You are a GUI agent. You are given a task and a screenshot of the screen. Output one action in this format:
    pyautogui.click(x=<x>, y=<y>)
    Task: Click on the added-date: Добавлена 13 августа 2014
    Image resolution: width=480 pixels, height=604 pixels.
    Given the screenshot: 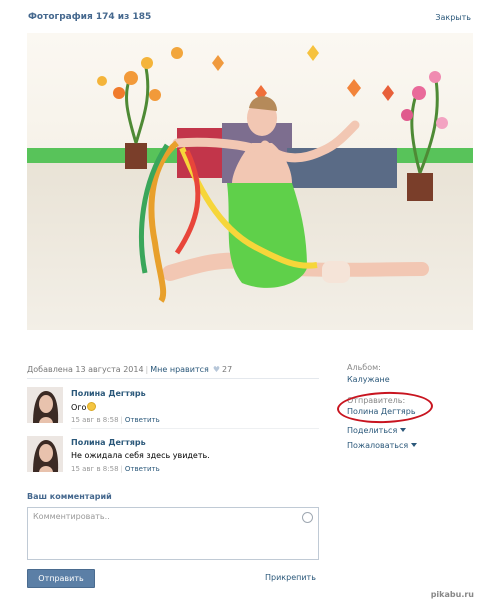 What is the action you would take?
    pyautogui.click(x=85, y=369)
    